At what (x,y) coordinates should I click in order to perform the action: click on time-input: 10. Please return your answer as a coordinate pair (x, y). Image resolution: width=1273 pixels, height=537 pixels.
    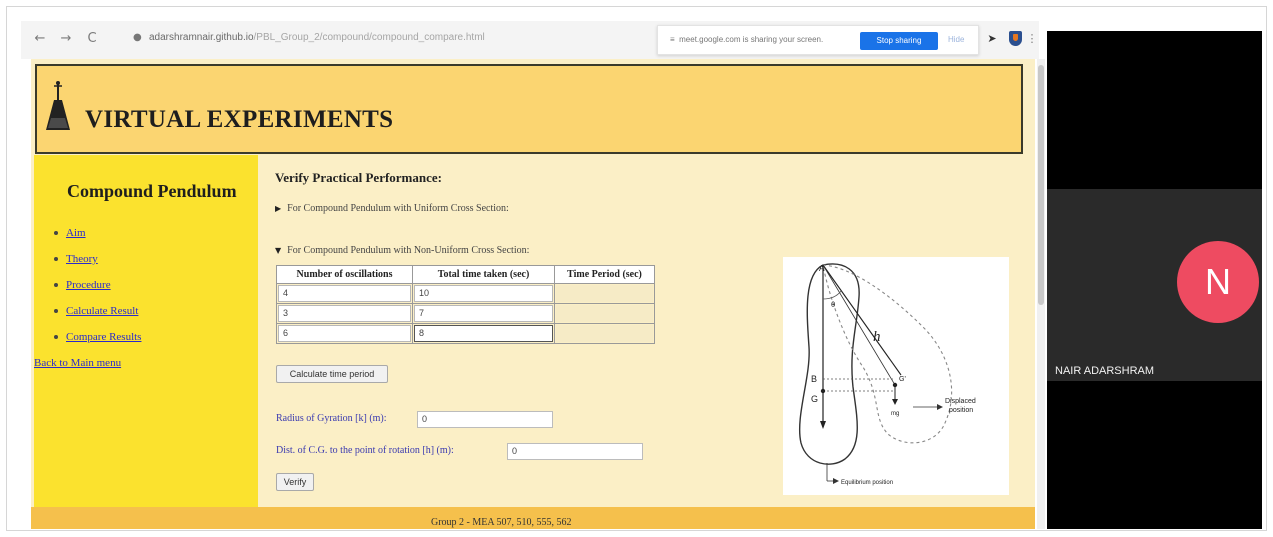
    Looking at the image, I should click on (483, 293).